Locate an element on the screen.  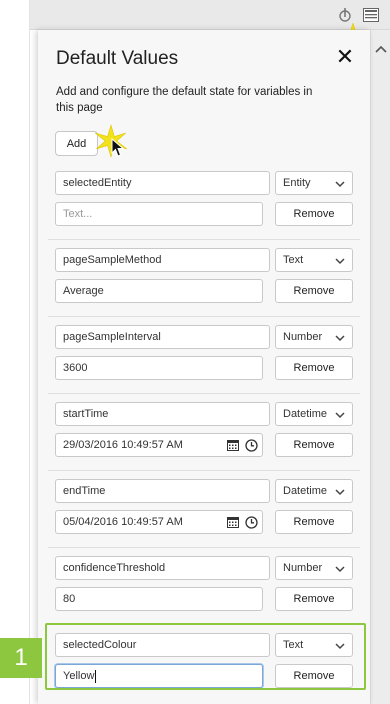
datetime-input: 05/04/2016 10:49:57 AM is located at coordinates (159, 522).